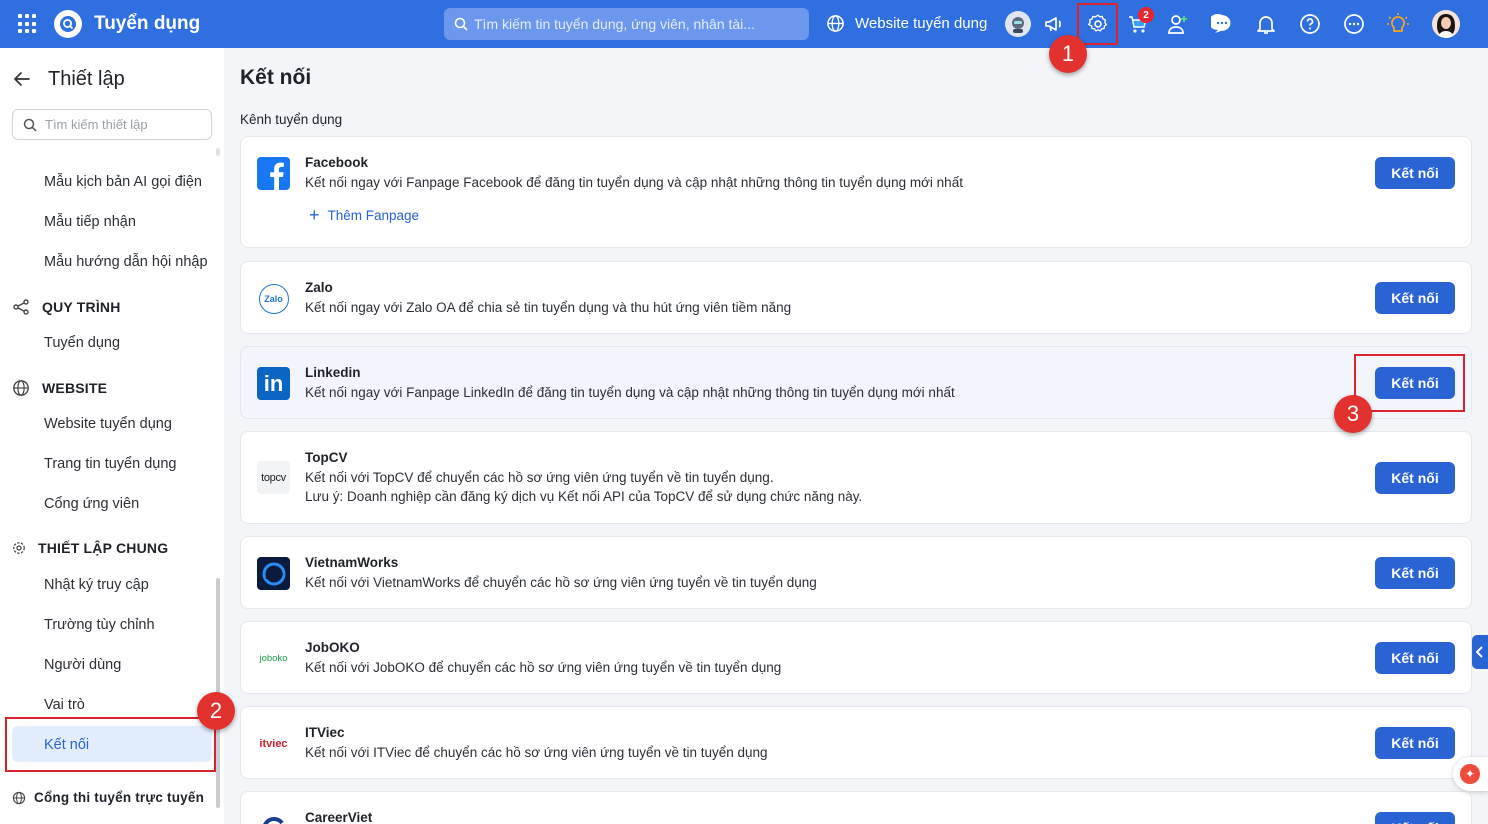 This screenshot has height=824, width=1488. I want to click on bell-icon, so click(1266, 24).